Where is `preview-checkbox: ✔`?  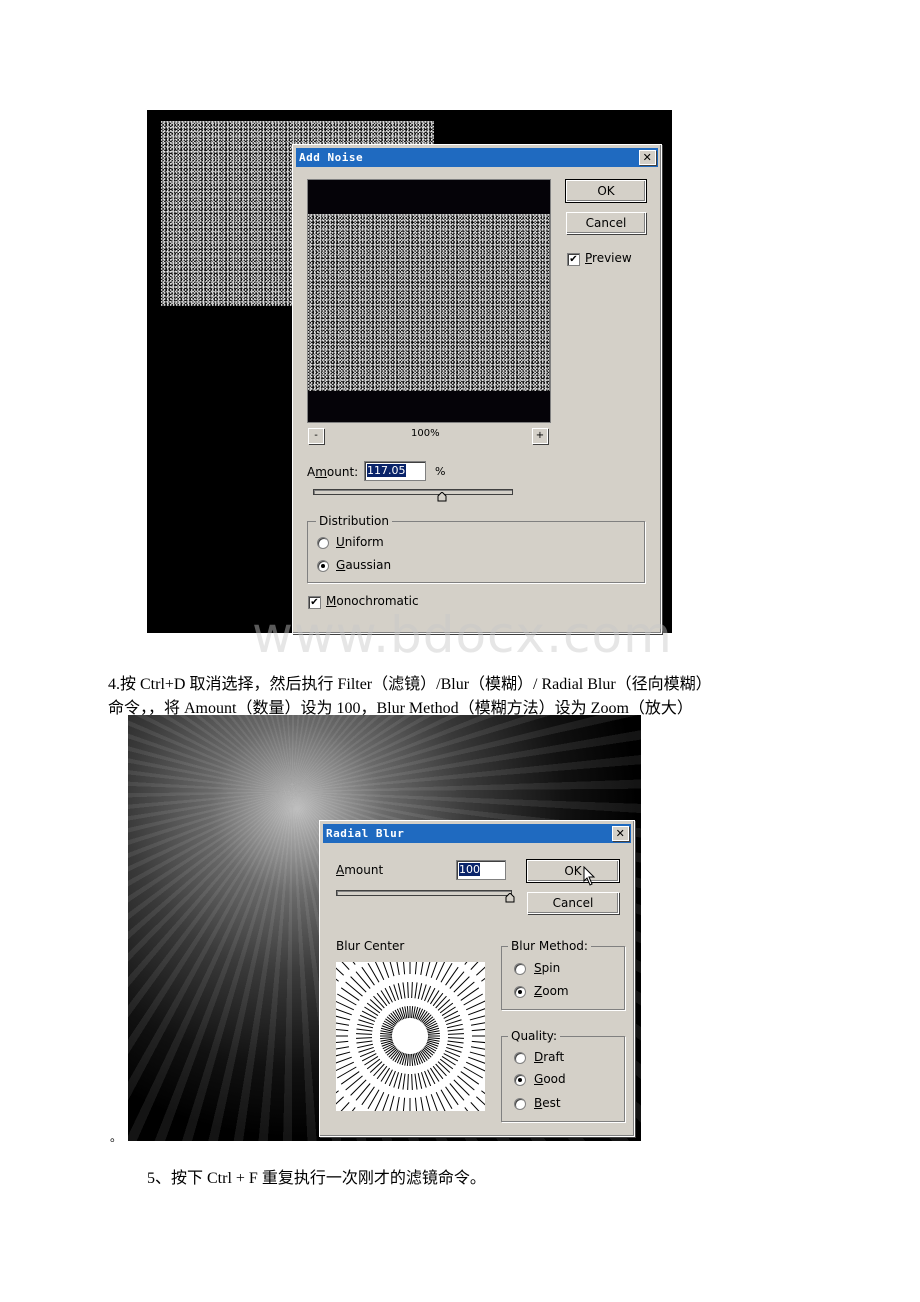
preview-checkbox: ✔ is located at coordinates (573, 259).